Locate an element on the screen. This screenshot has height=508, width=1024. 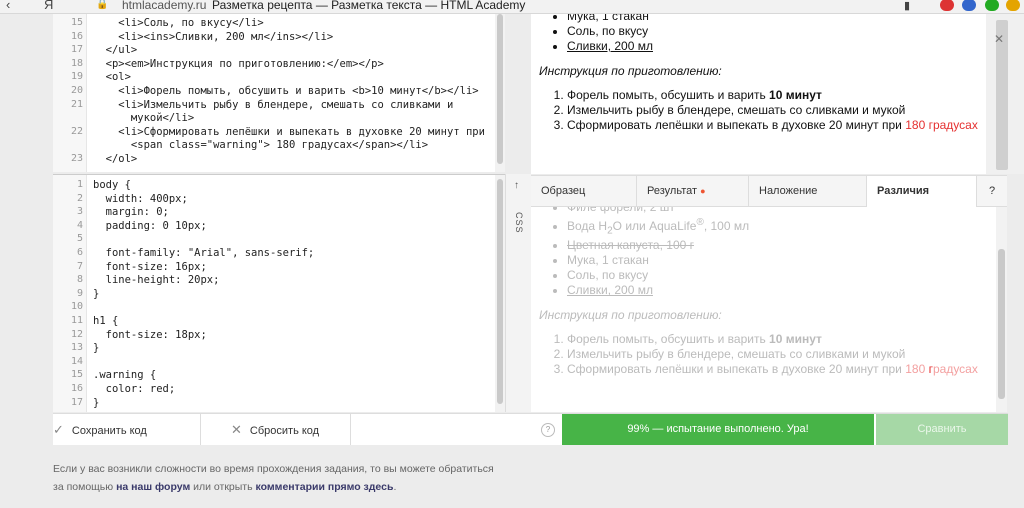
code-line: </ol> is located at coordinates (115, 159).